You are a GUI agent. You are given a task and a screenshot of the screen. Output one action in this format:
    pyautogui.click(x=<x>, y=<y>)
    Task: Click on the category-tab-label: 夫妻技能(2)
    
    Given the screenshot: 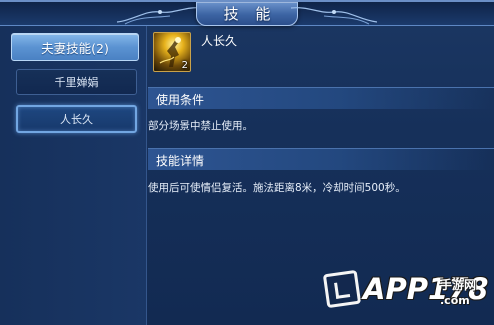 What is the action you would take?
    pyautogui.click(x=75, y=48)
    